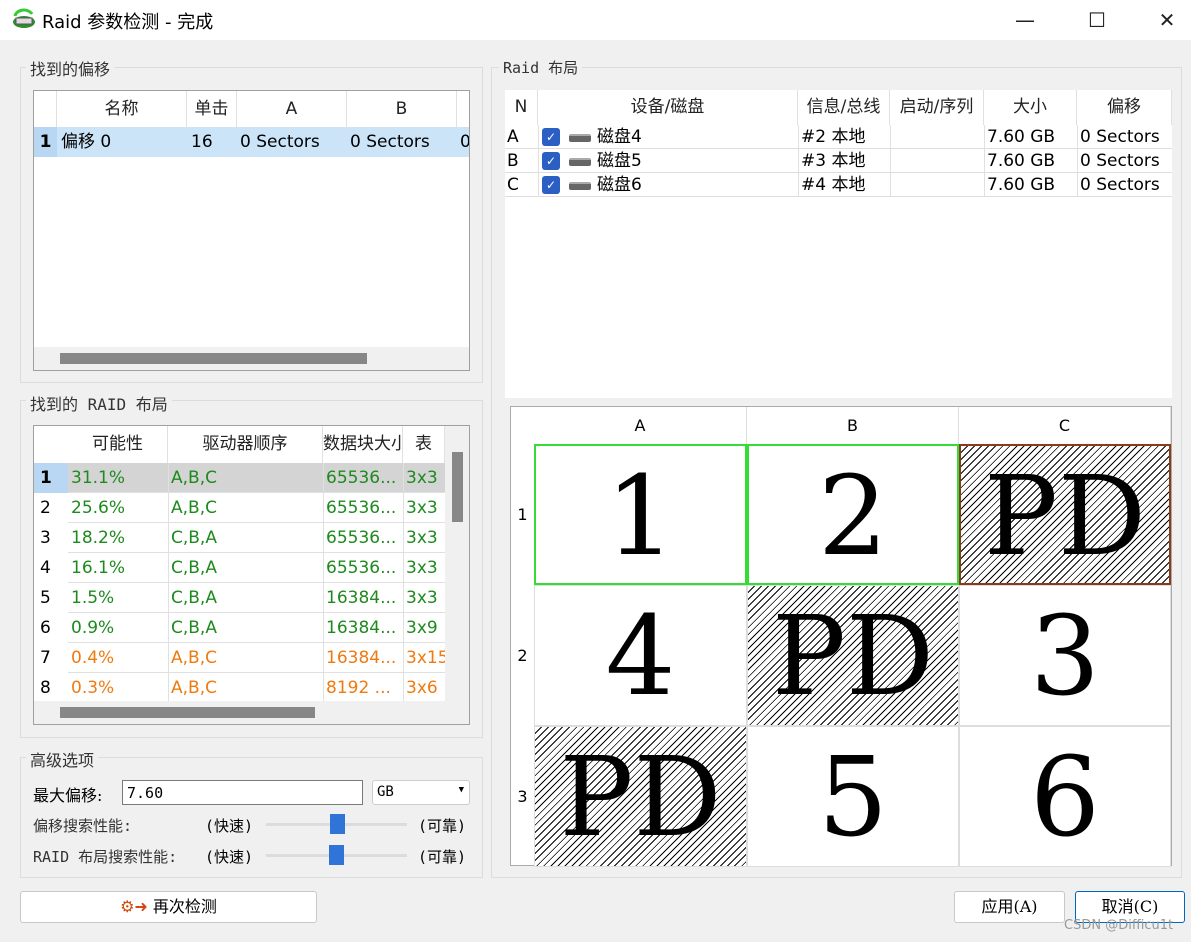  What do you see at coordinates (184, 906) in the screenshot?
I see `redetect-label: 再次检测` at bounding box center [184, 906].